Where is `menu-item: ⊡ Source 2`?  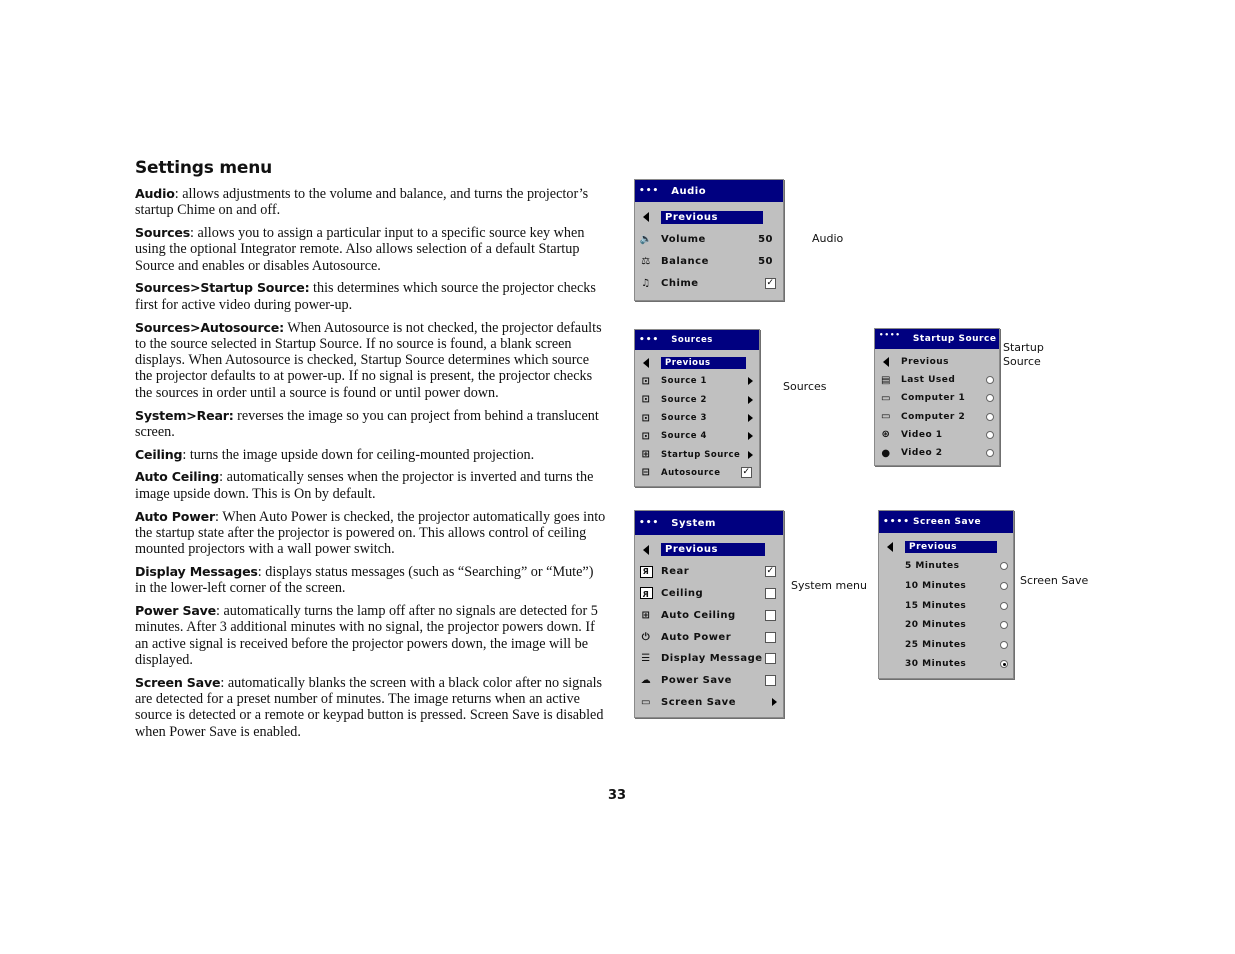 menu-item: ⊡ Source 2 is located at coordinates (697, 400).